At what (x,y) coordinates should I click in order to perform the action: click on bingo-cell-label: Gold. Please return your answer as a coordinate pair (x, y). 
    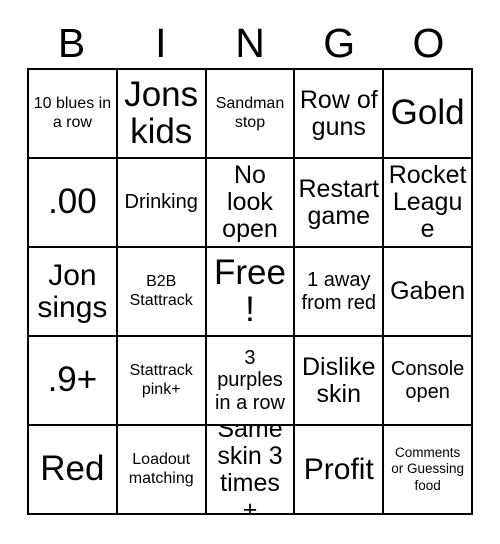
    Looking at the image, I should click on (427, 113).